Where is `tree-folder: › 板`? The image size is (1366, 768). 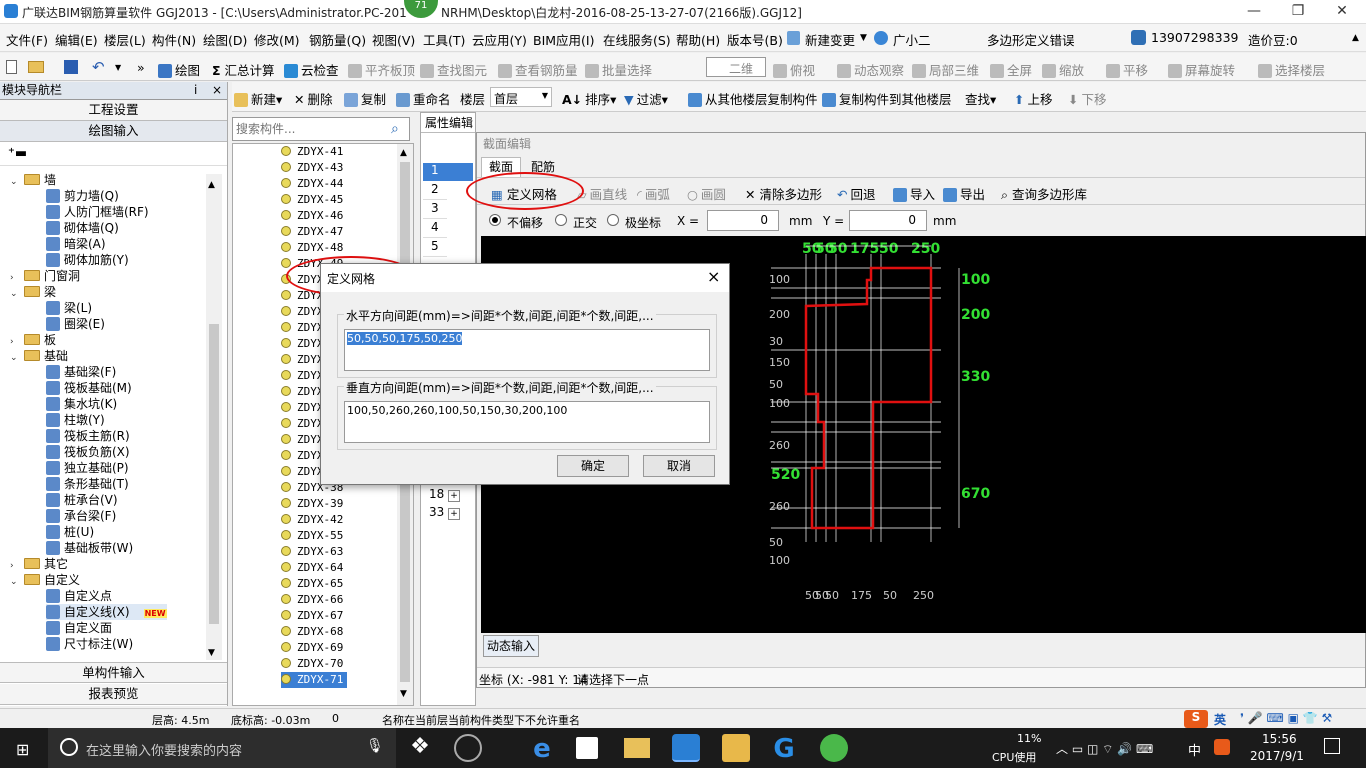 tree-folder: › 板 is located at coordinates (33, 340).